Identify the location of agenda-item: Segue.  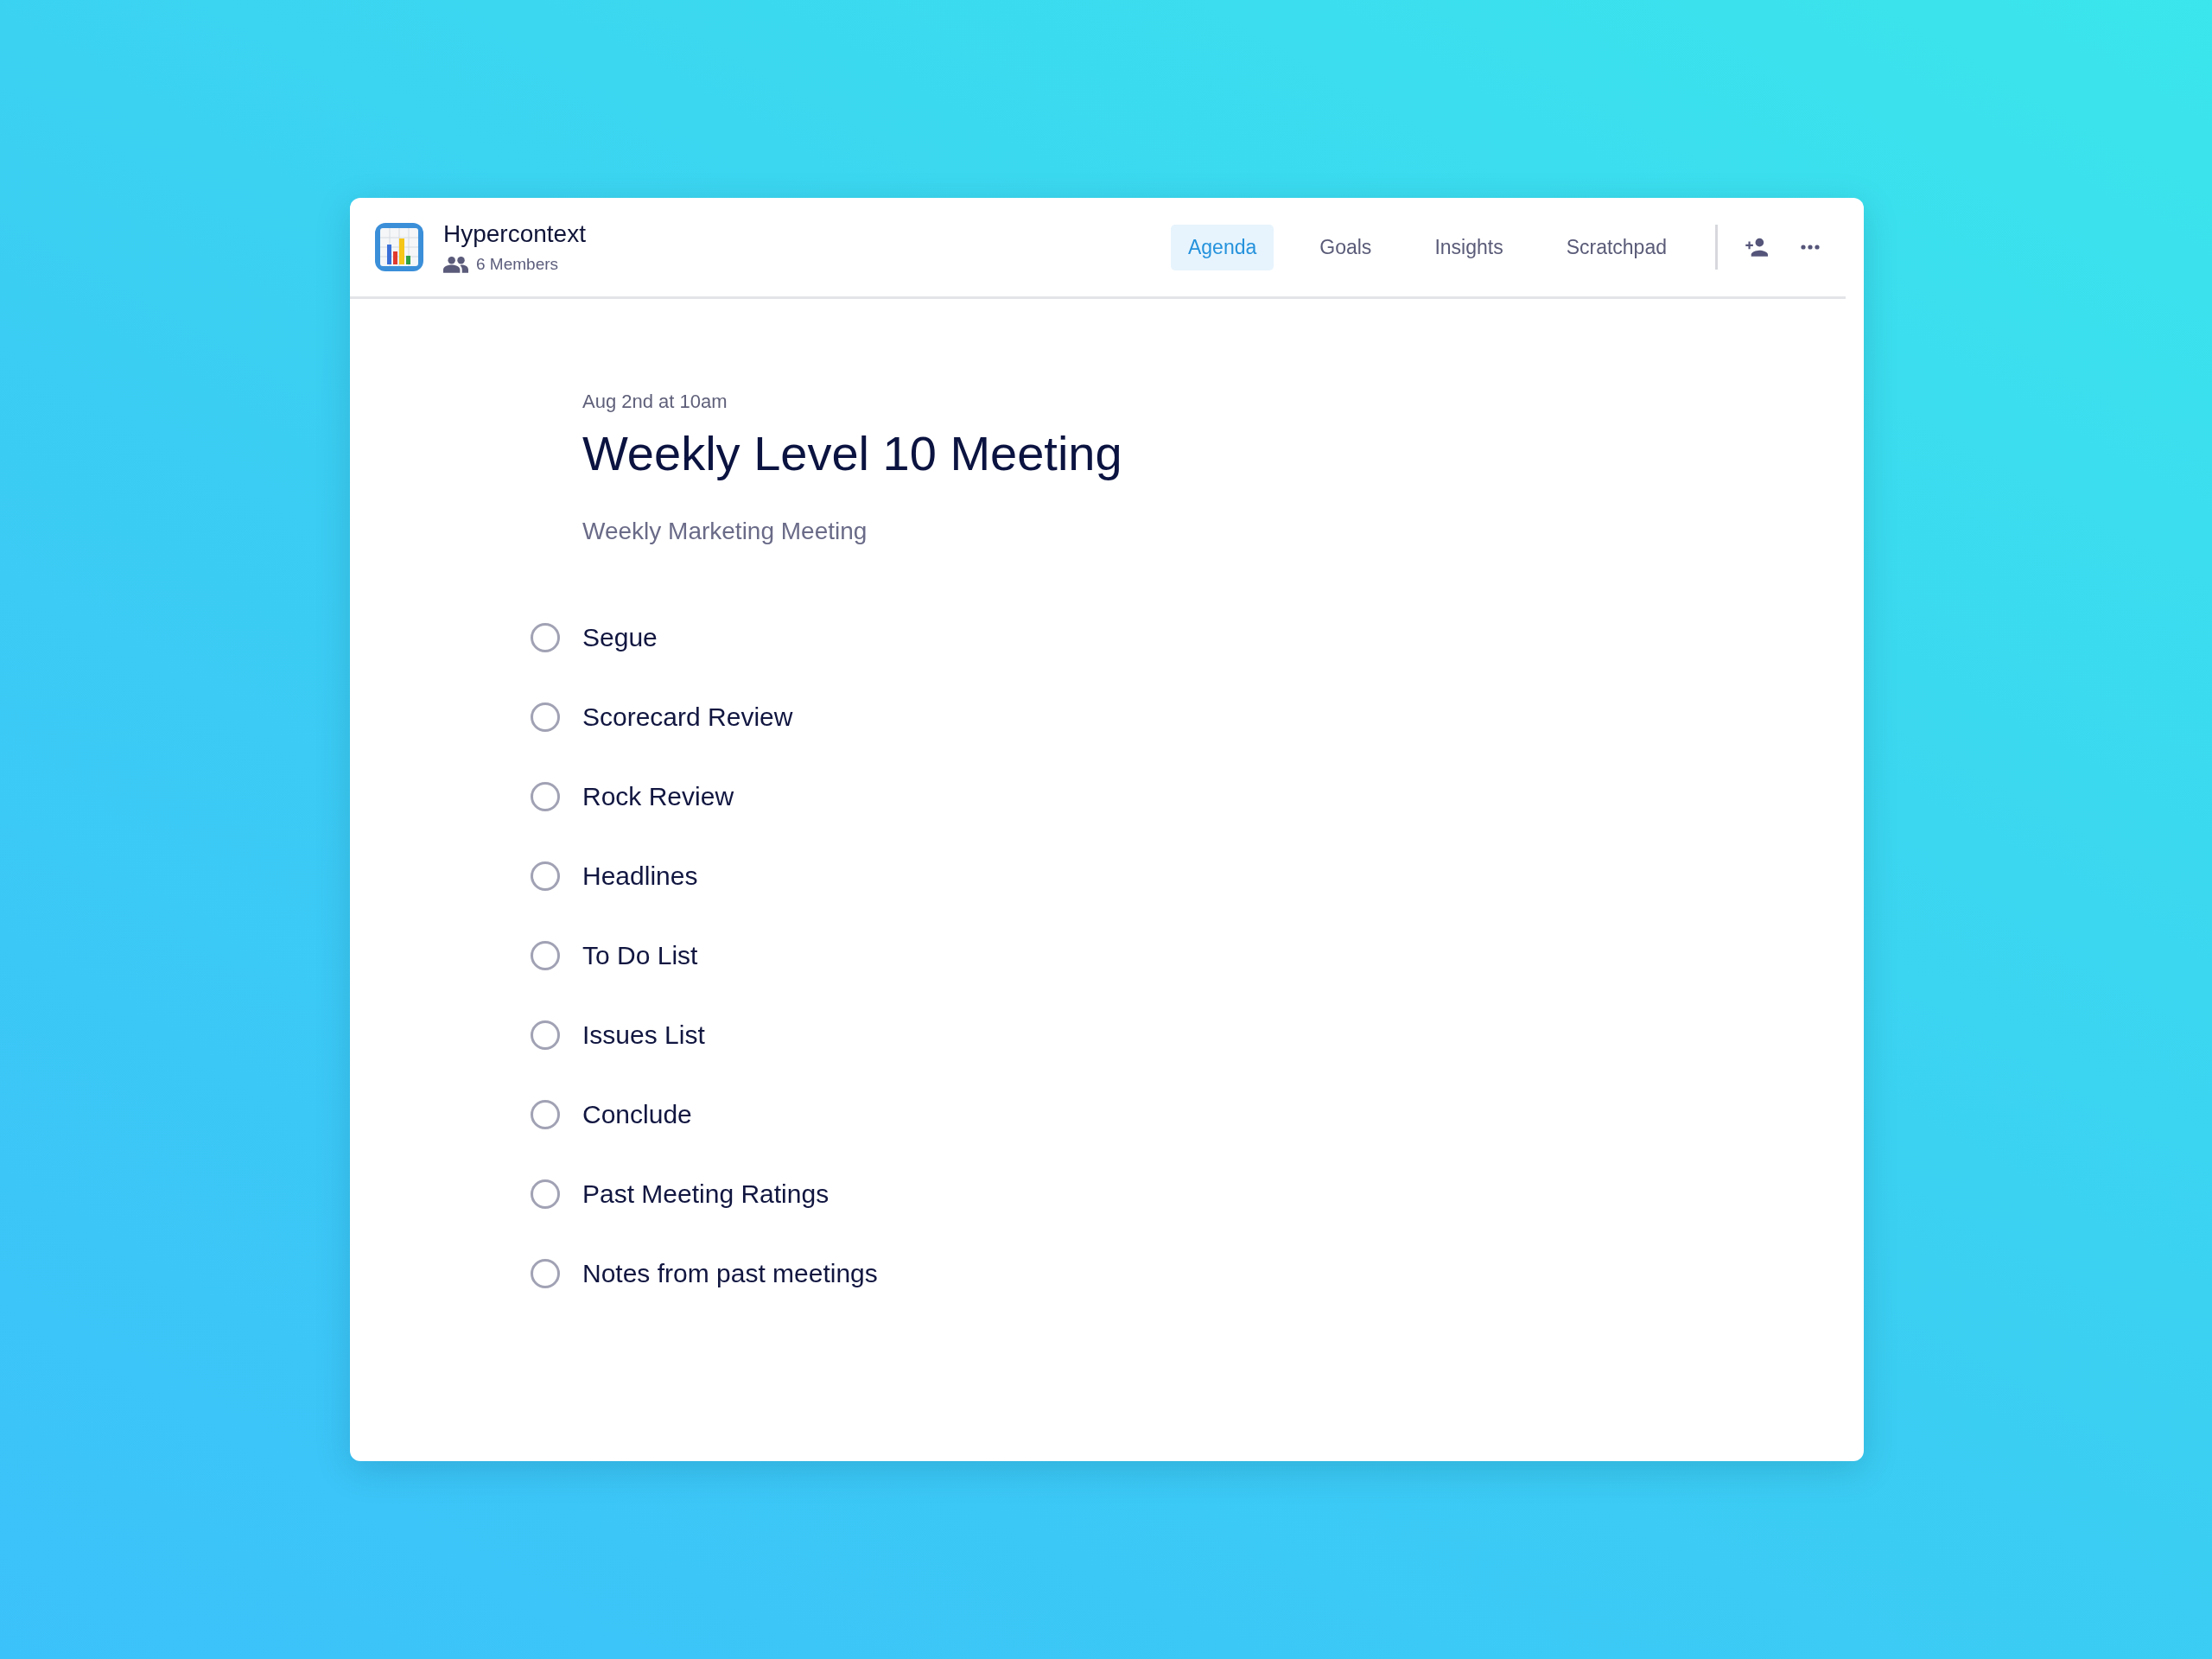
(620, 637).